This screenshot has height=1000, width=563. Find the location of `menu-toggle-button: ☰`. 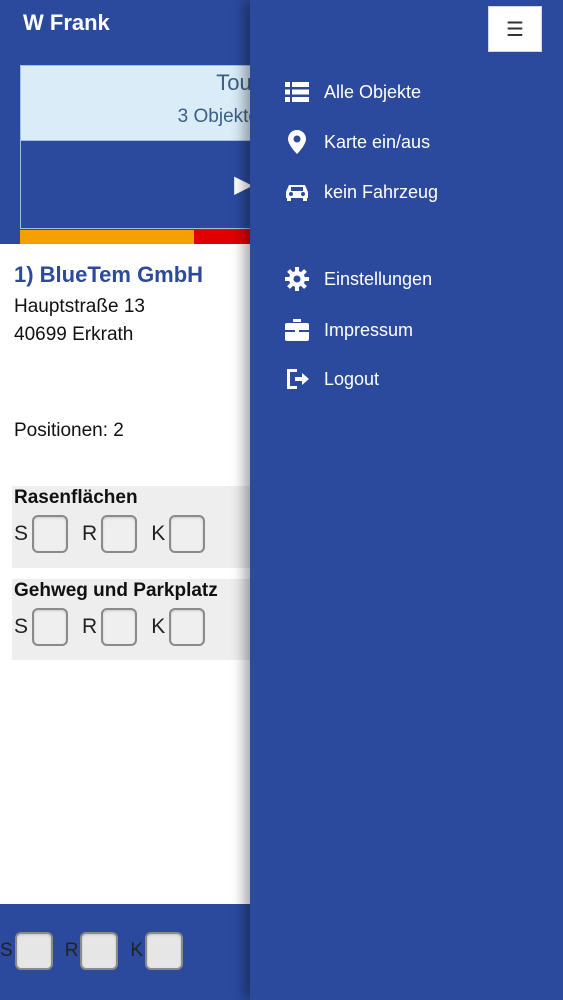

menu-toggle-button: ☰ is located at coordinates (515, 29).